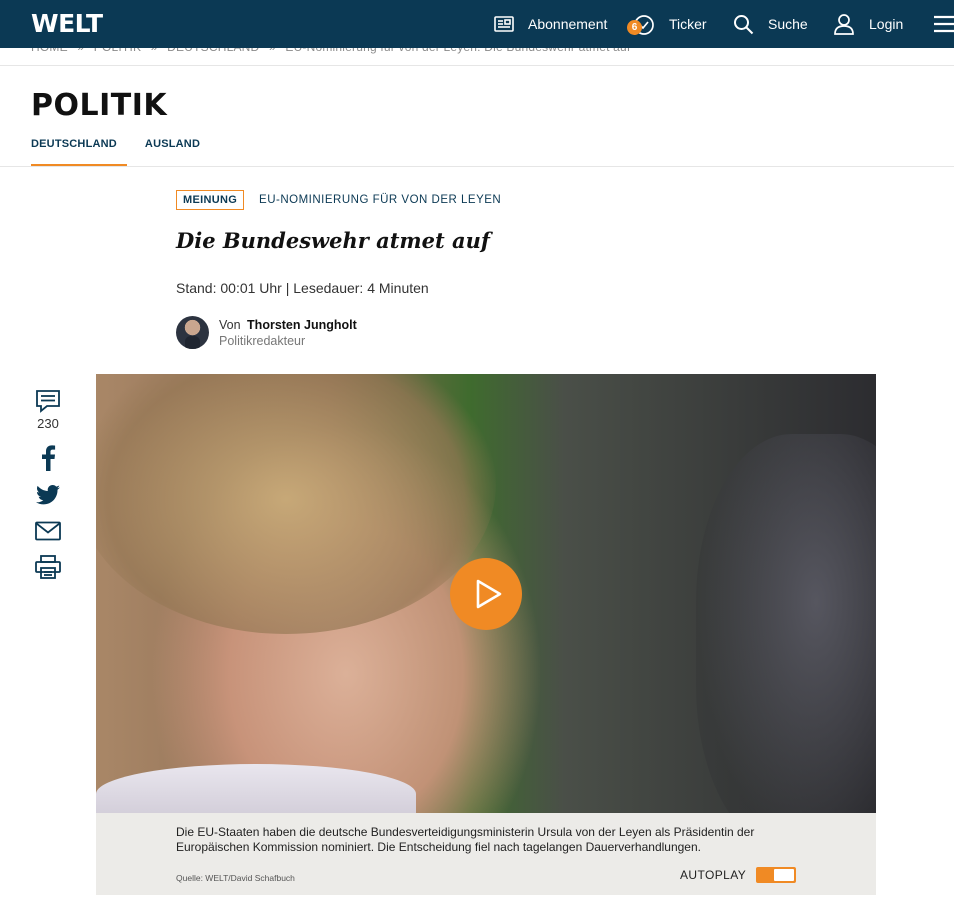  I want to click on ticker-link: 6 Ticker, so click(667, 24).